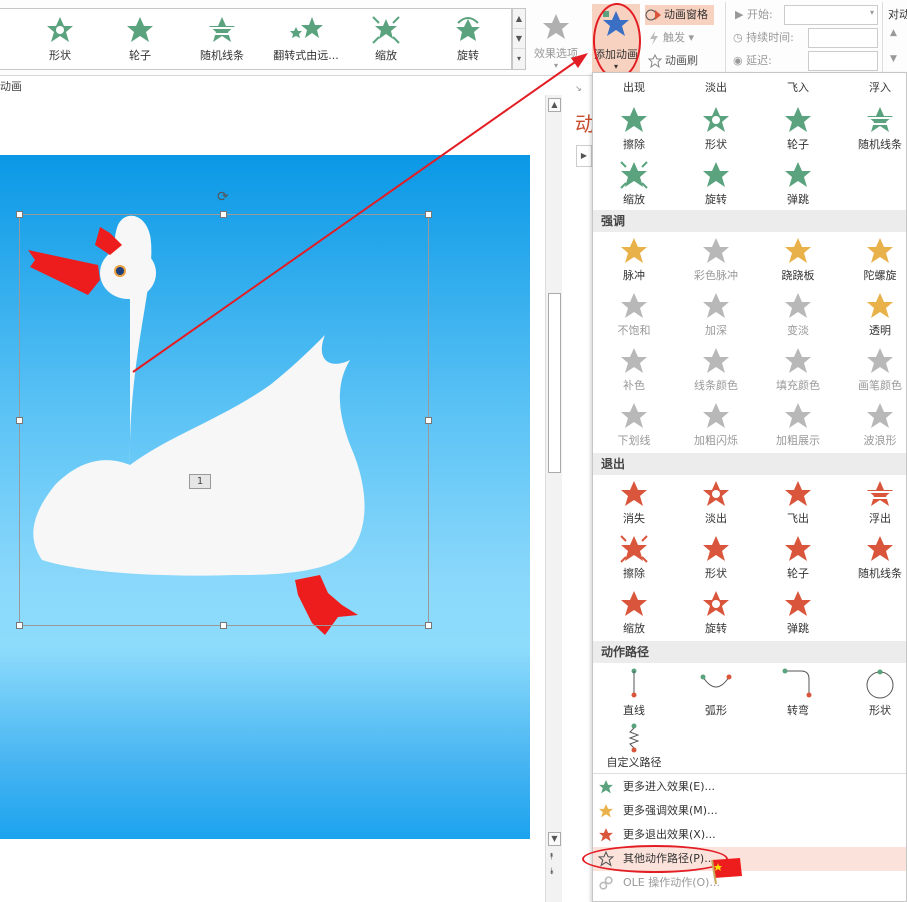 This screenshot has height=902, width=907. What do you see at coordinates (200, 481) in the screenshot?
I see `animation-order-tag: 1` at bounding box center [200, 481].